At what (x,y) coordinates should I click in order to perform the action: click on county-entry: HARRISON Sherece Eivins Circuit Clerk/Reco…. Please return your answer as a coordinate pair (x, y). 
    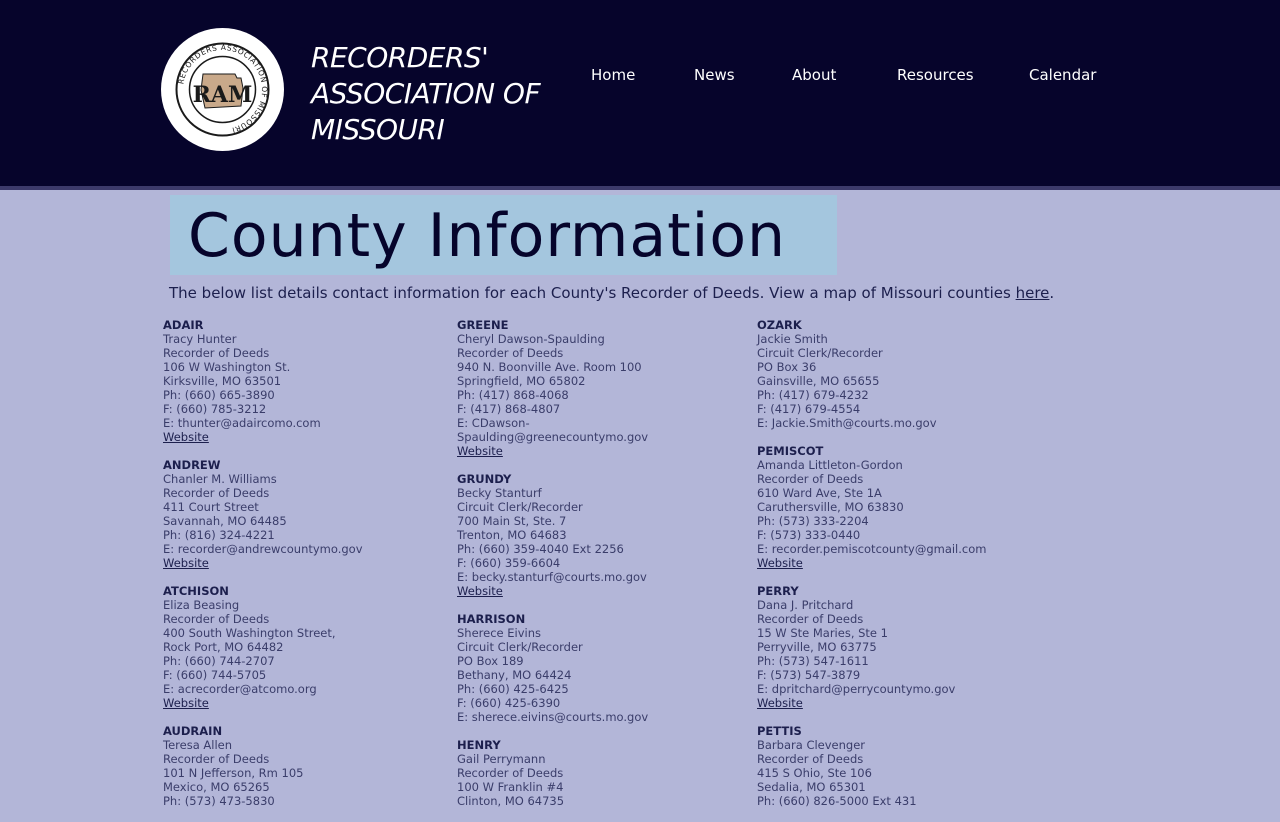
    Looking at the image, I should click on (607, 668).